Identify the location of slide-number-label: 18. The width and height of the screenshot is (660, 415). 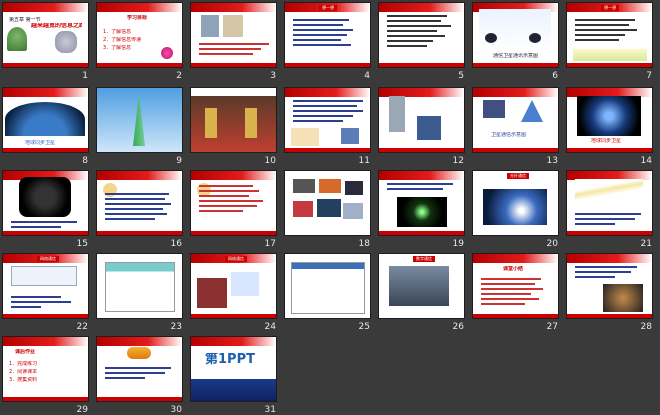
(364, 244).